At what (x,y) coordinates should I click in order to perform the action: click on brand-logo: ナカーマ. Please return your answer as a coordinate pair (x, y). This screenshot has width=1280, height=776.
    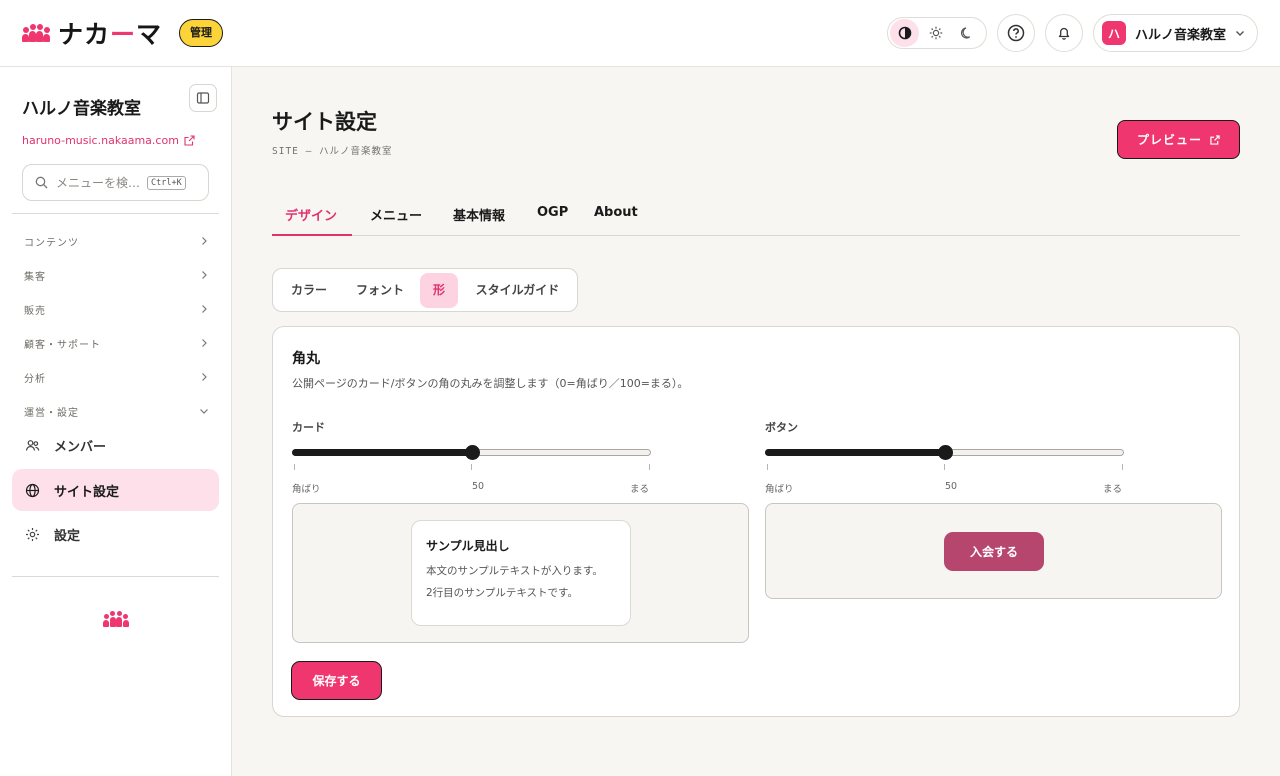
    Looking at the image, I should click on (92, 33).